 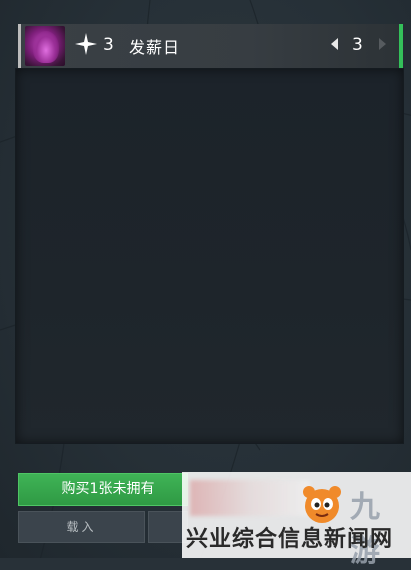 I want to click on deck-card-row: 3 发薪日 3, so click(x=210, y=46).